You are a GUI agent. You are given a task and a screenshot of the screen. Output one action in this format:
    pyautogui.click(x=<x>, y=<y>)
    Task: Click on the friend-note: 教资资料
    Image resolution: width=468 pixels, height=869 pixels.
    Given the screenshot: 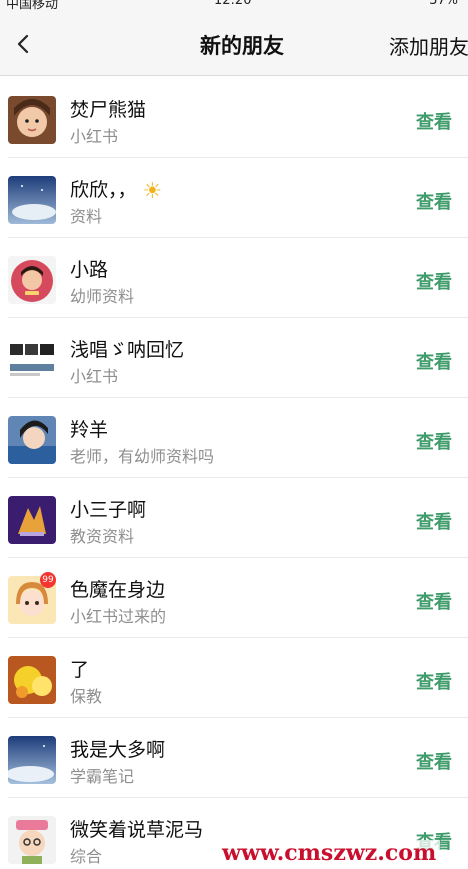 What is the action you would take?
    pyautogui.click(x=102, y=536)
    